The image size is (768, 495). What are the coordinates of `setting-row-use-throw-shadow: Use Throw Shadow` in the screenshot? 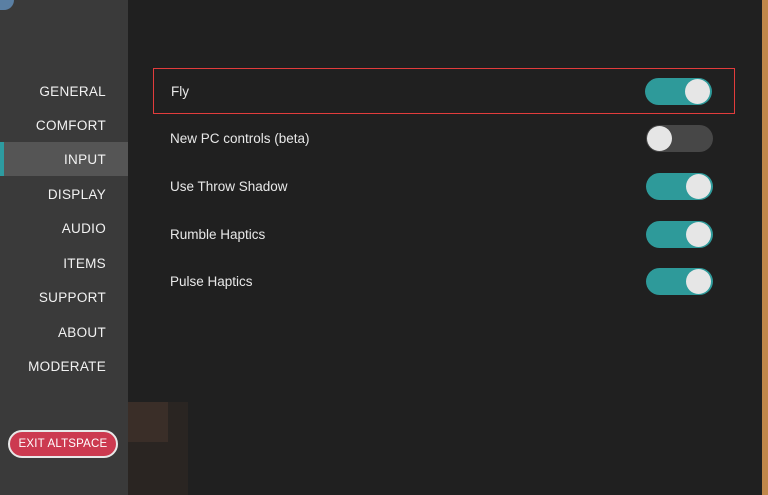 It's located at (444, 186).